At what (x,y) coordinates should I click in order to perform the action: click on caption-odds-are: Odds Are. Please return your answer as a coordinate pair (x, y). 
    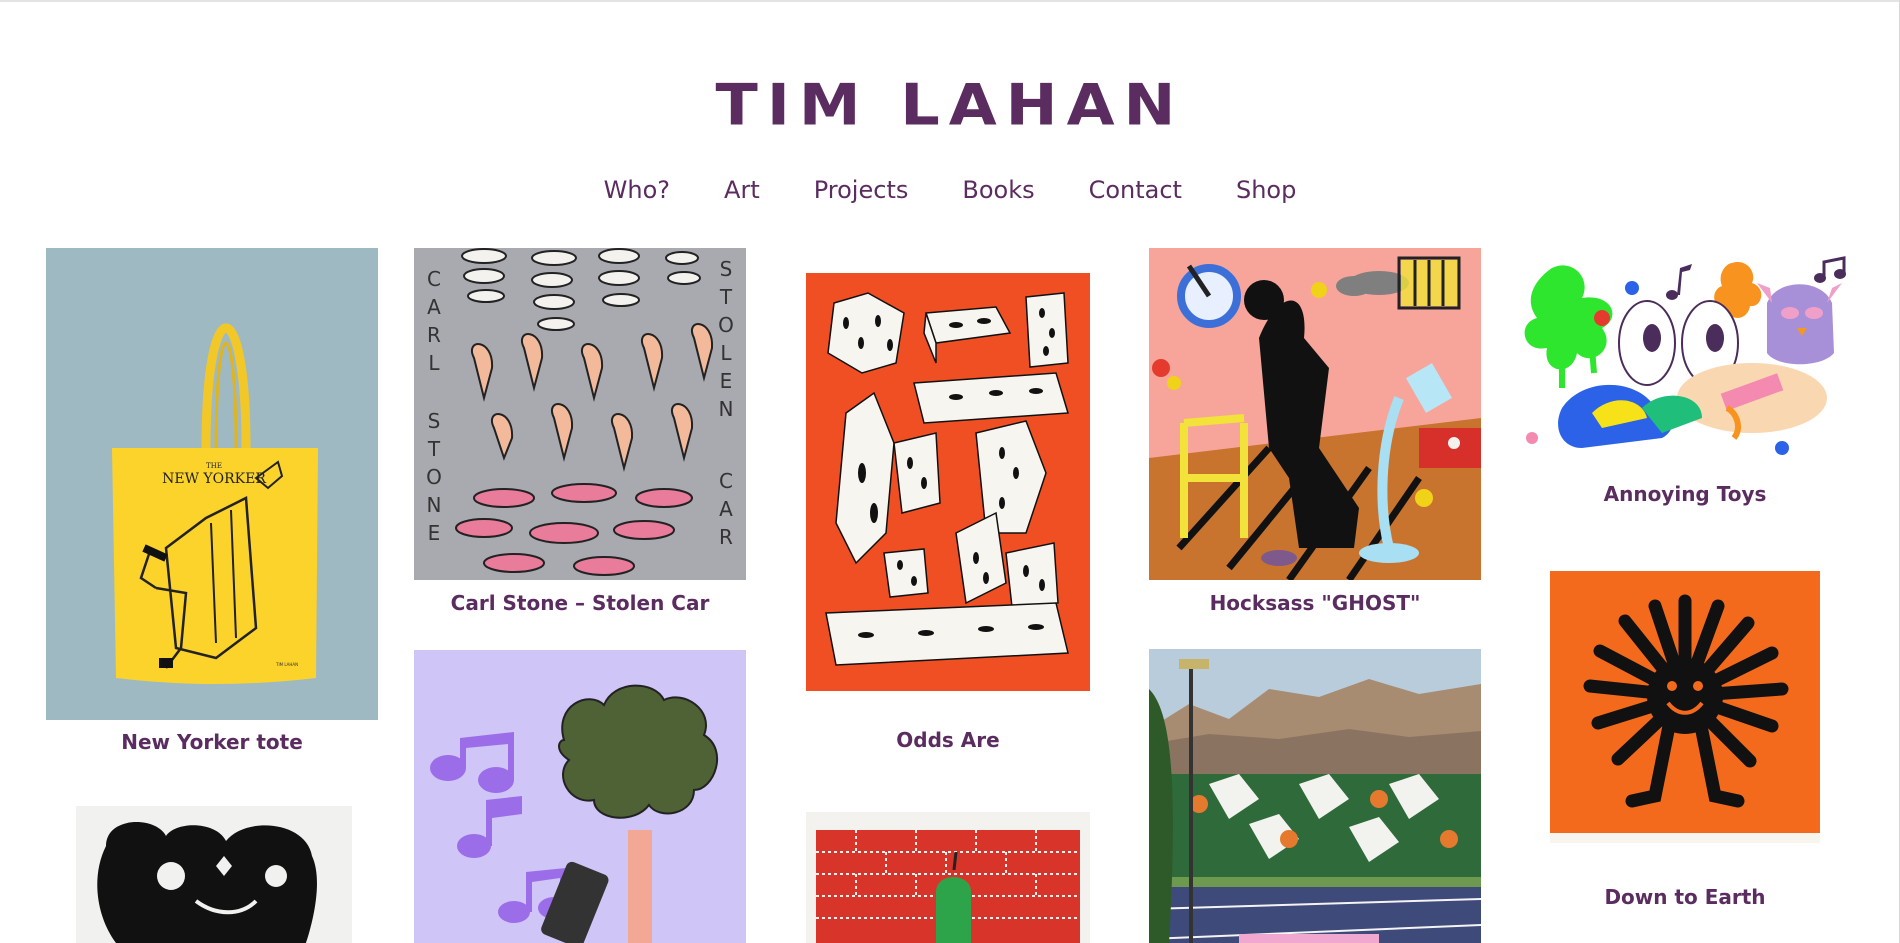
    Looking at the image, I should click on (948, 740).